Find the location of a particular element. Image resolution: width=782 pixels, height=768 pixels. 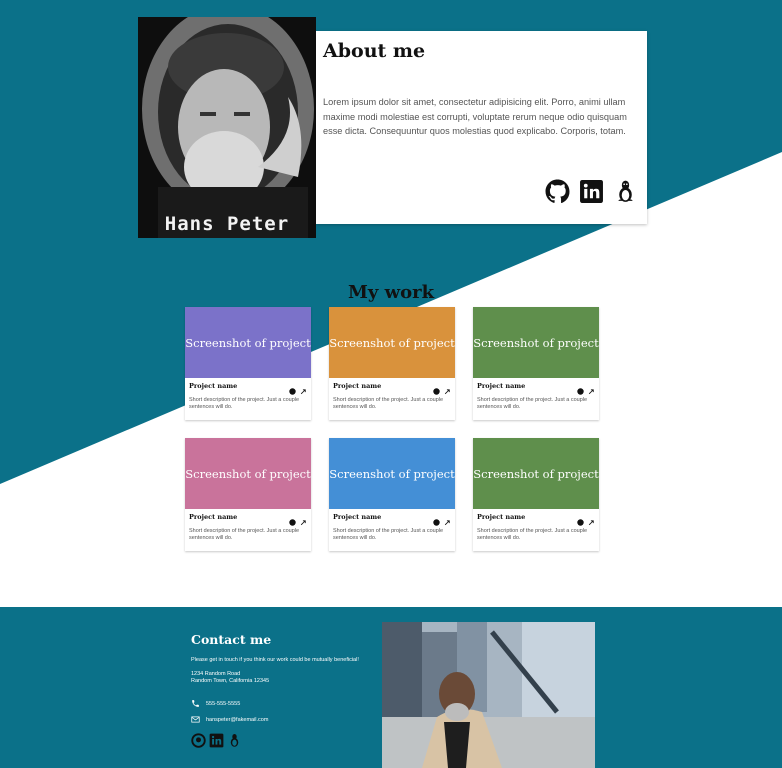

about-social-links is located at coordinates (591, 191).